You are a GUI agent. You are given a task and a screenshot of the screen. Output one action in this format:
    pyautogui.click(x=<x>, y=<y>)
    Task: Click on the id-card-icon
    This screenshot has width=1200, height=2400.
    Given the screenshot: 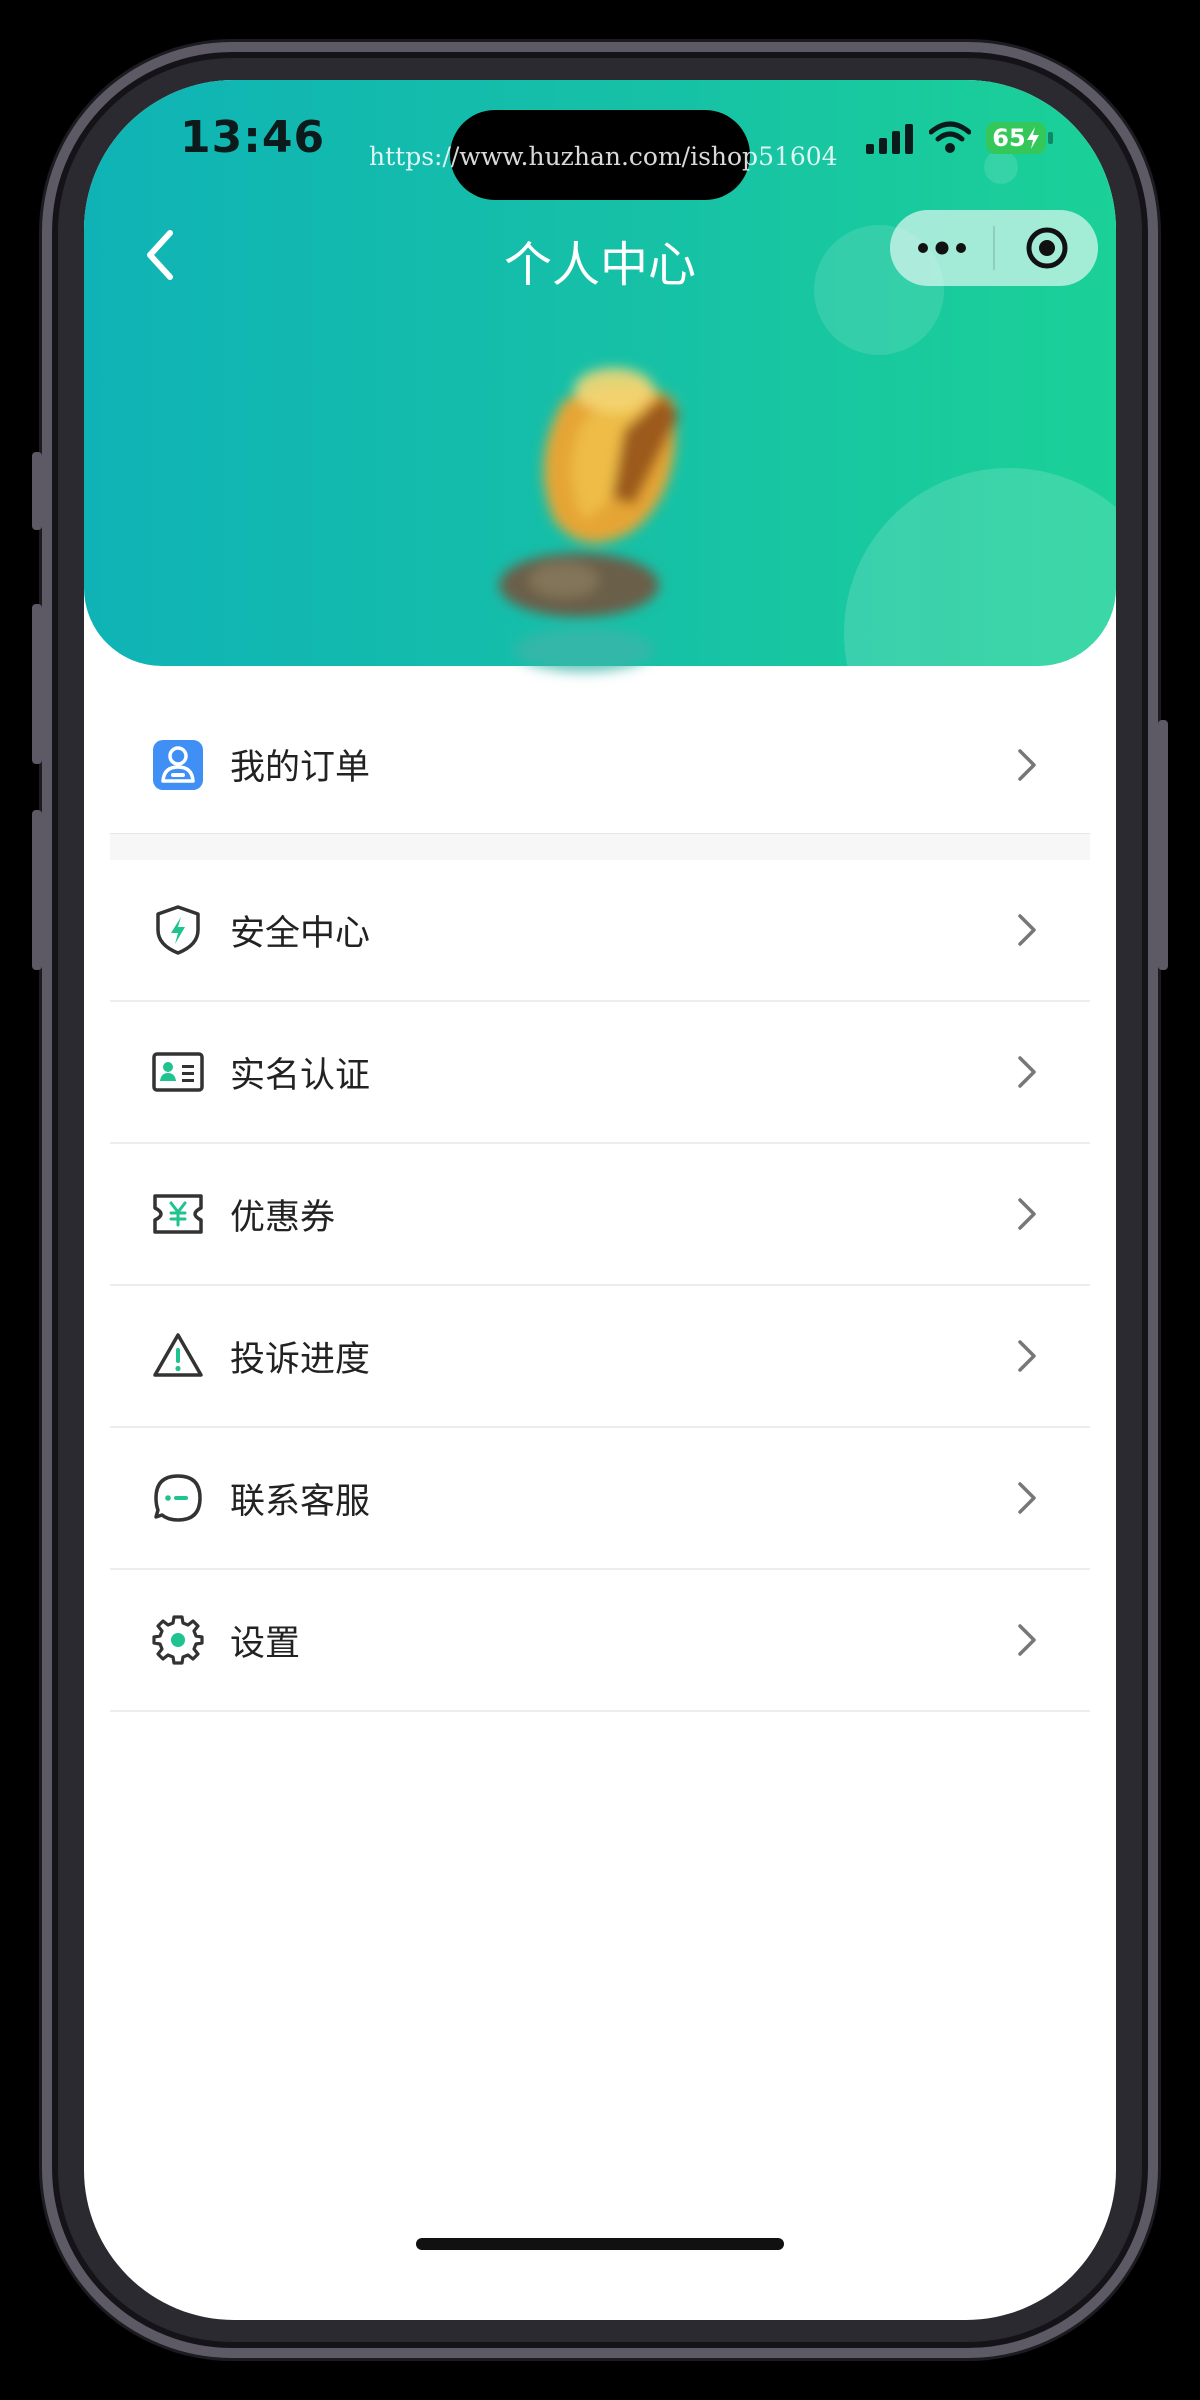 What is the action you would take?
    pyautogui.click(x=178, y=1072)
    